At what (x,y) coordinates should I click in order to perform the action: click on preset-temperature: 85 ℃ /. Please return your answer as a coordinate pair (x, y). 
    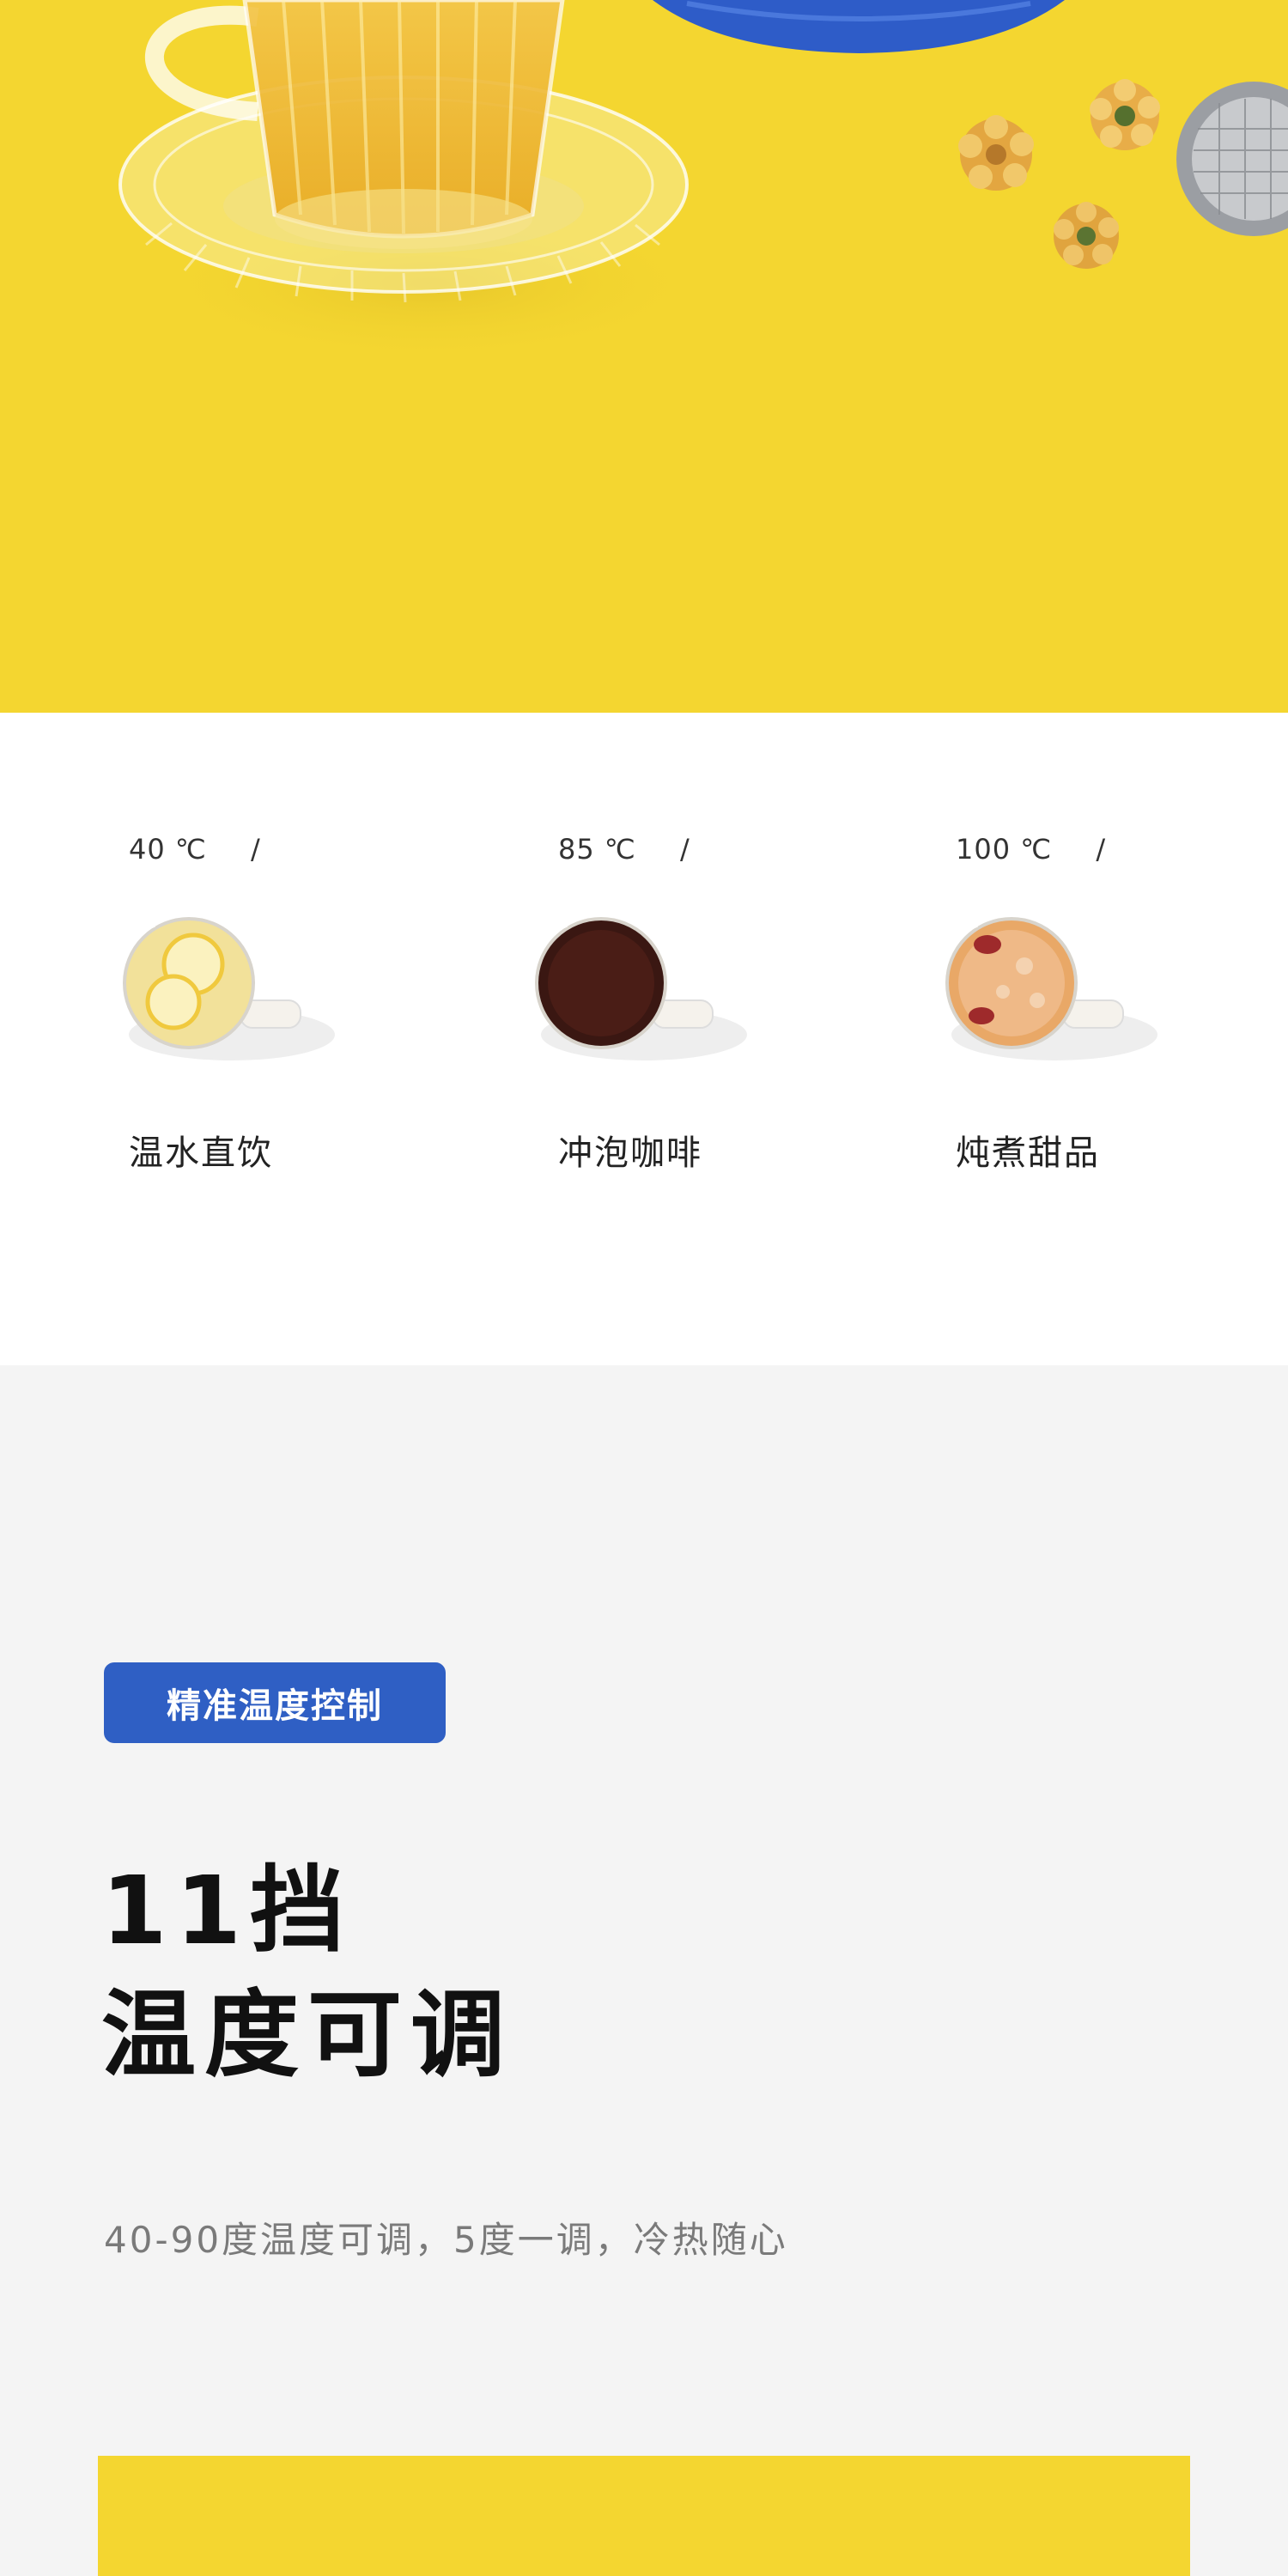
    Looking at the image, I should click on (624, 850).